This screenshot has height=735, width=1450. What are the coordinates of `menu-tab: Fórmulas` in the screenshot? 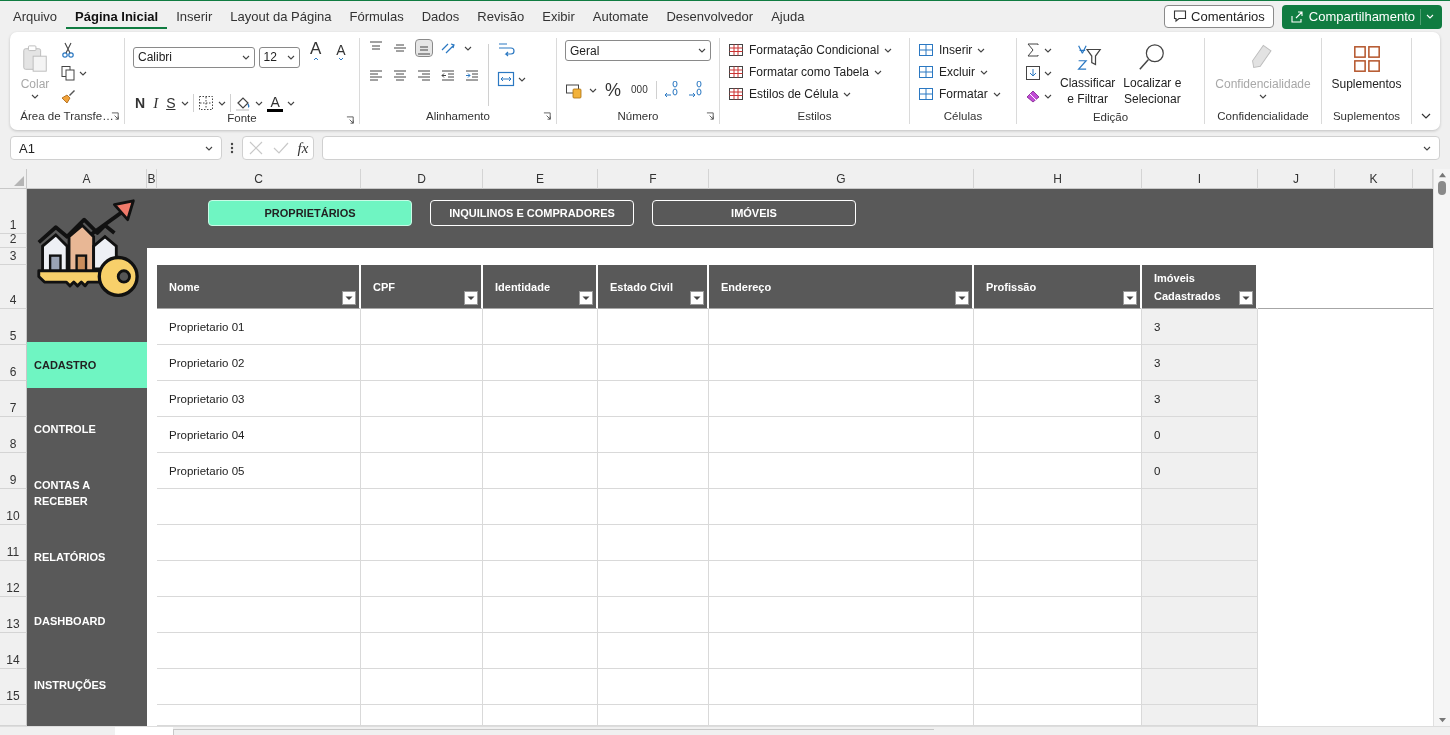 It's located at (376, 16).